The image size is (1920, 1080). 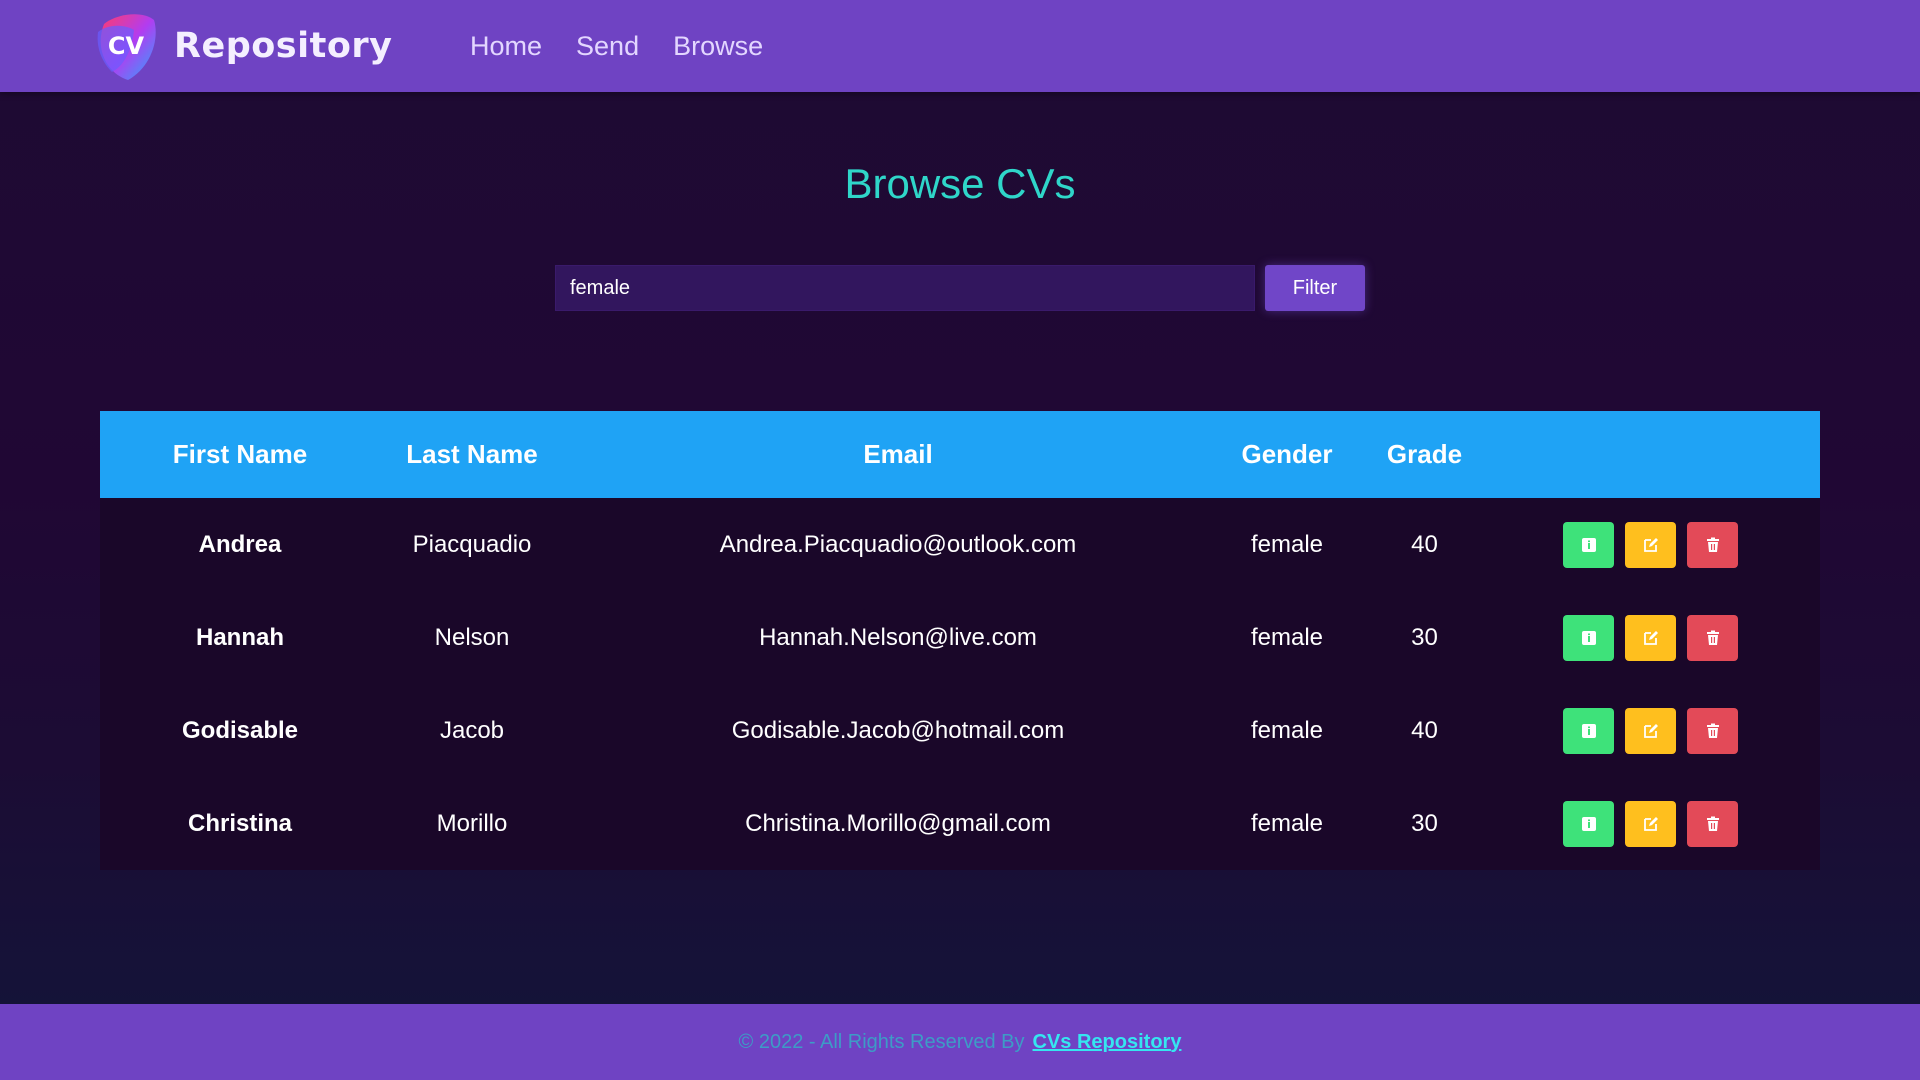 What do you see at coordinates (472, 454) in the screenshot?
I see `header-last-name: Last Name` at bounding box center [472, 454].